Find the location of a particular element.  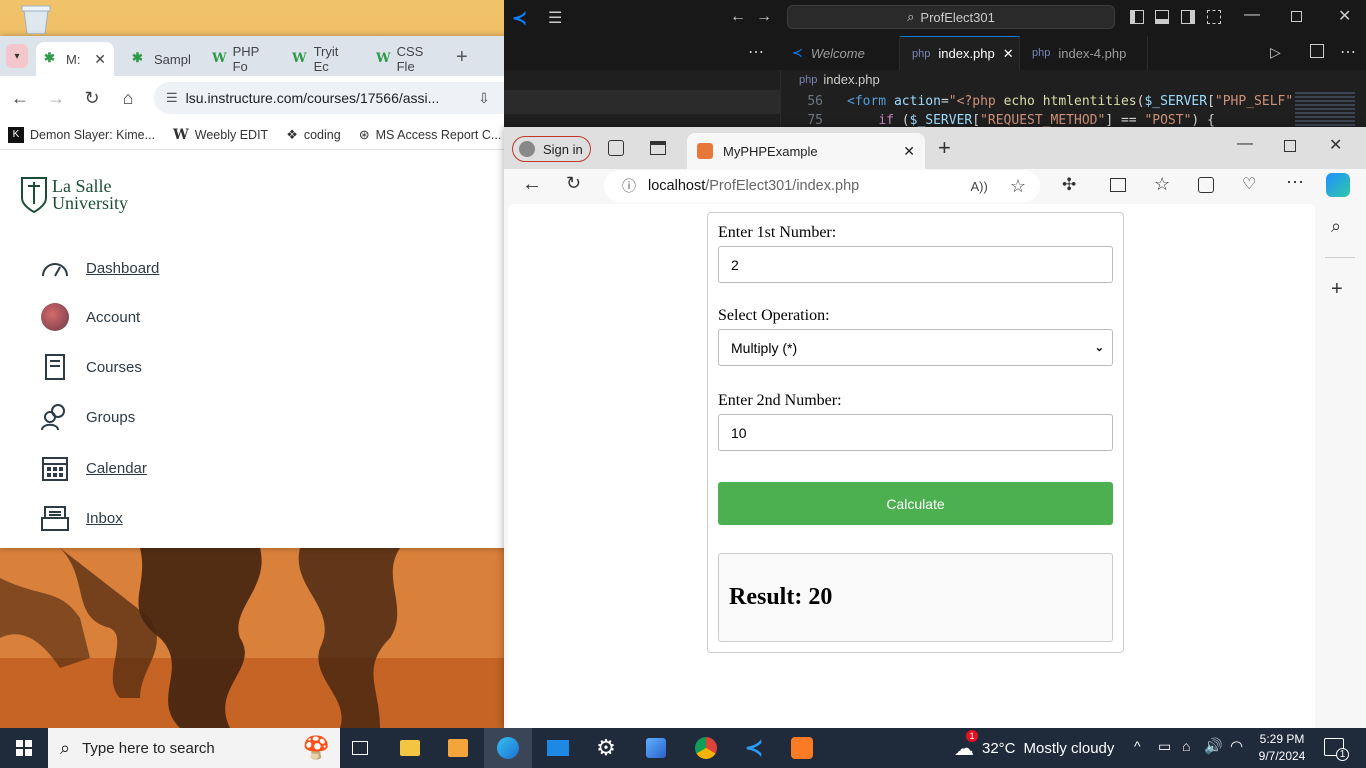

photos-icon is located at coordinates (656, 748).